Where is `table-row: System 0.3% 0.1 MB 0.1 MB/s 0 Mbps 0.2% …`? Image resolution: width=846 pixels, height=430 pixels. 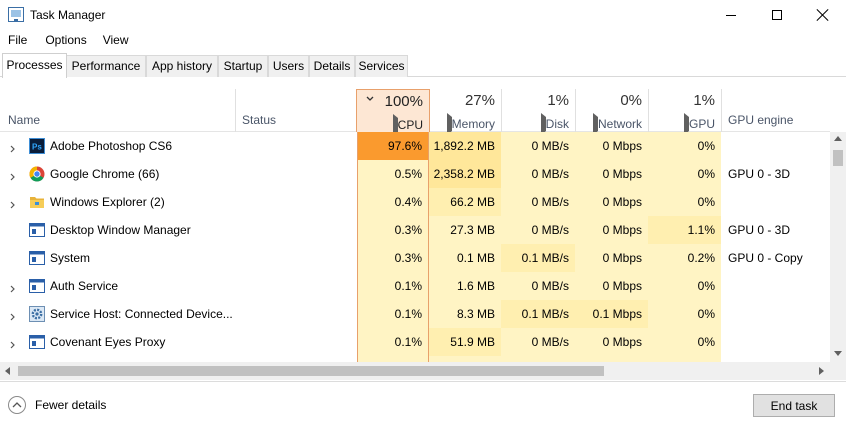
table-row: System 0.3% 0.1 MB 0.1 MB/s 0 Mbps 0.2% … is located at coordinates (415, 258).